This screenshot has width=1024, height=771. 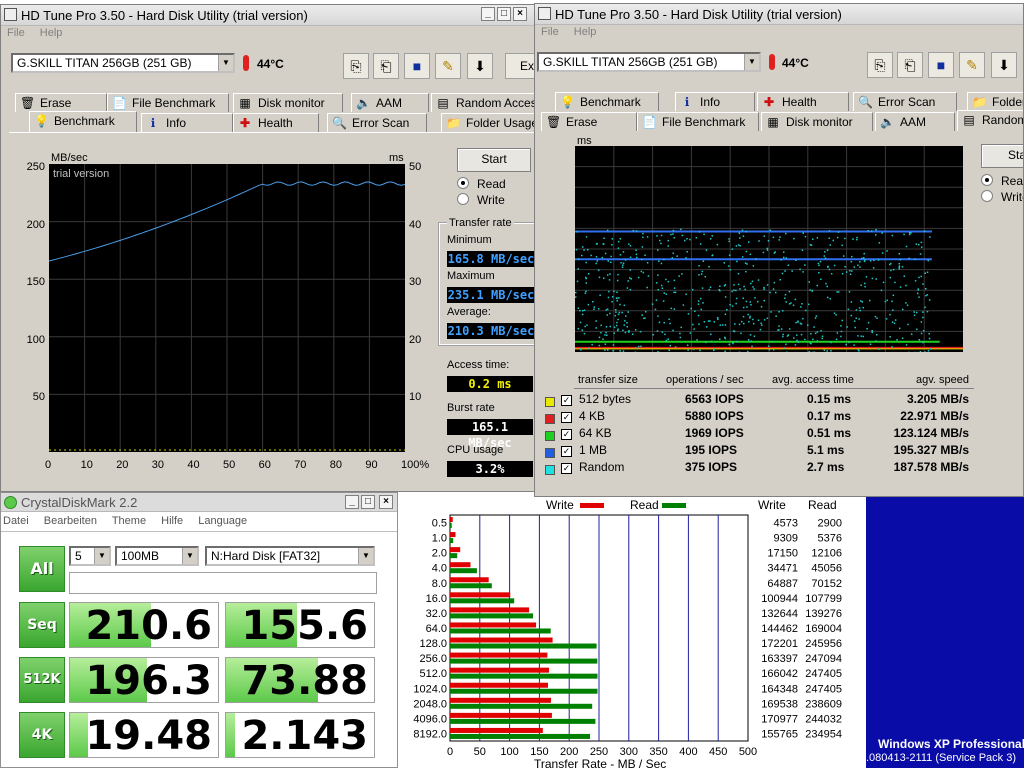 I want to click on menu-language: Language, so click(x=222, y=521).